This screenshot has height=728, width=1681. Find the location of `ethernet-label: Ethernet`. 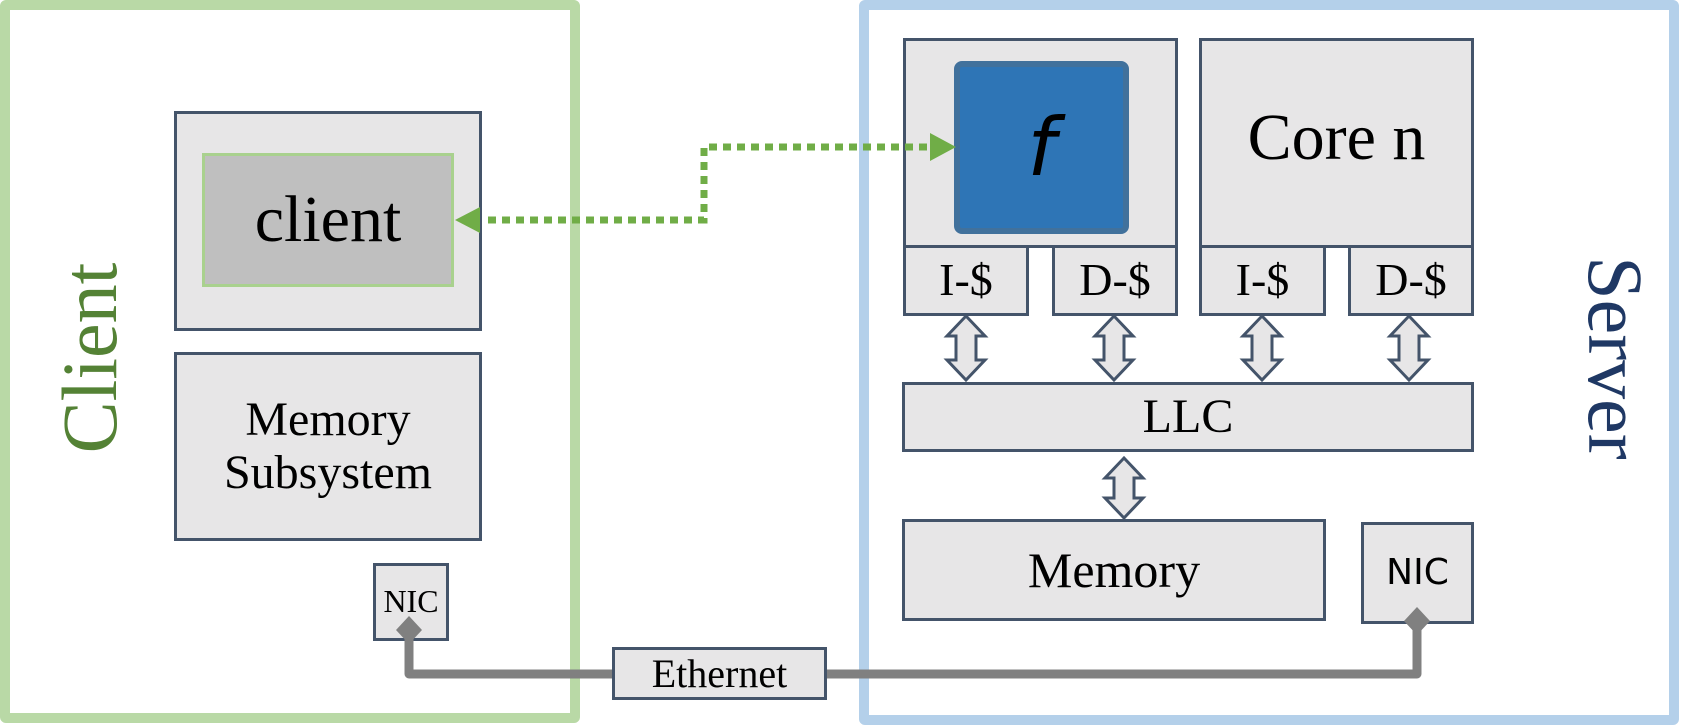

ethernet-label: Ethernet is located at coordinates (719, 673).